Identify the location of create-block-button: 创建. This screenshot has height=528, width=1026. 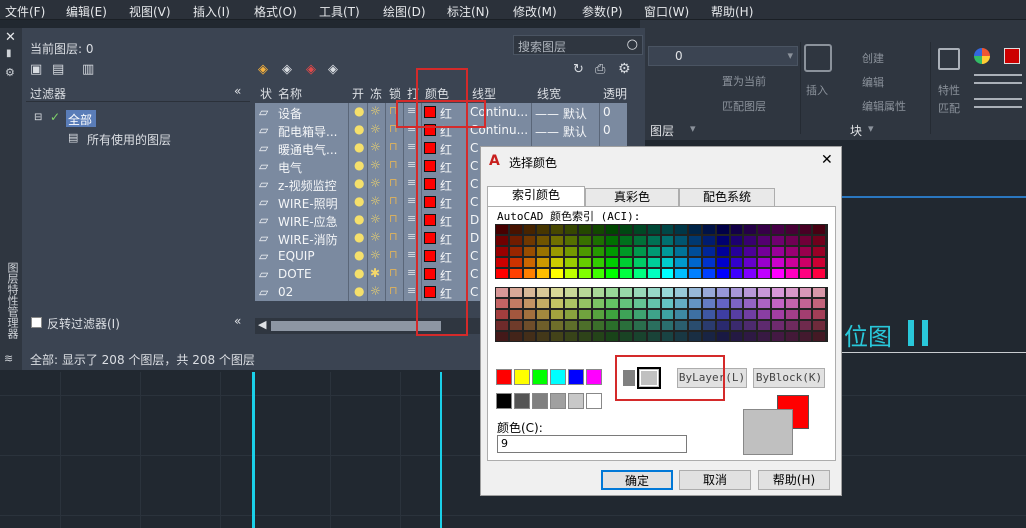
(873, 58).